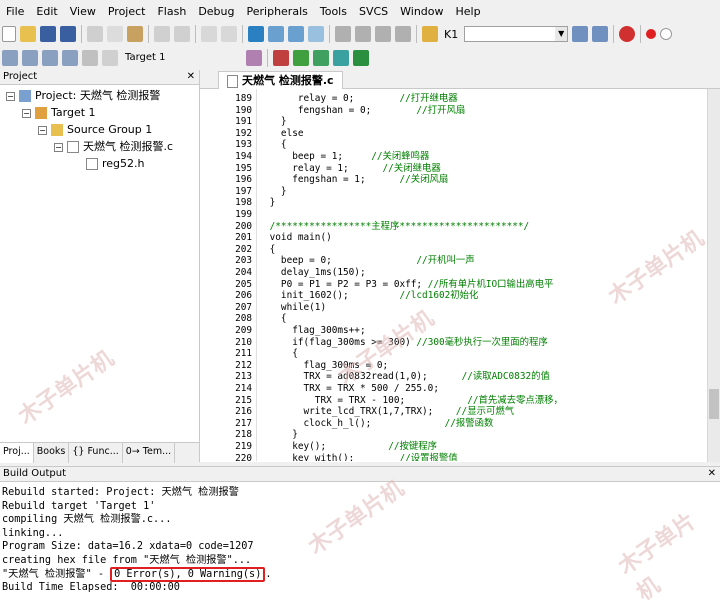 The height and width of the screenshot is (610, 720). Describe the element at coordinates (296, 34) in the screenshot. I see `bookmark-next-icon` at that location.